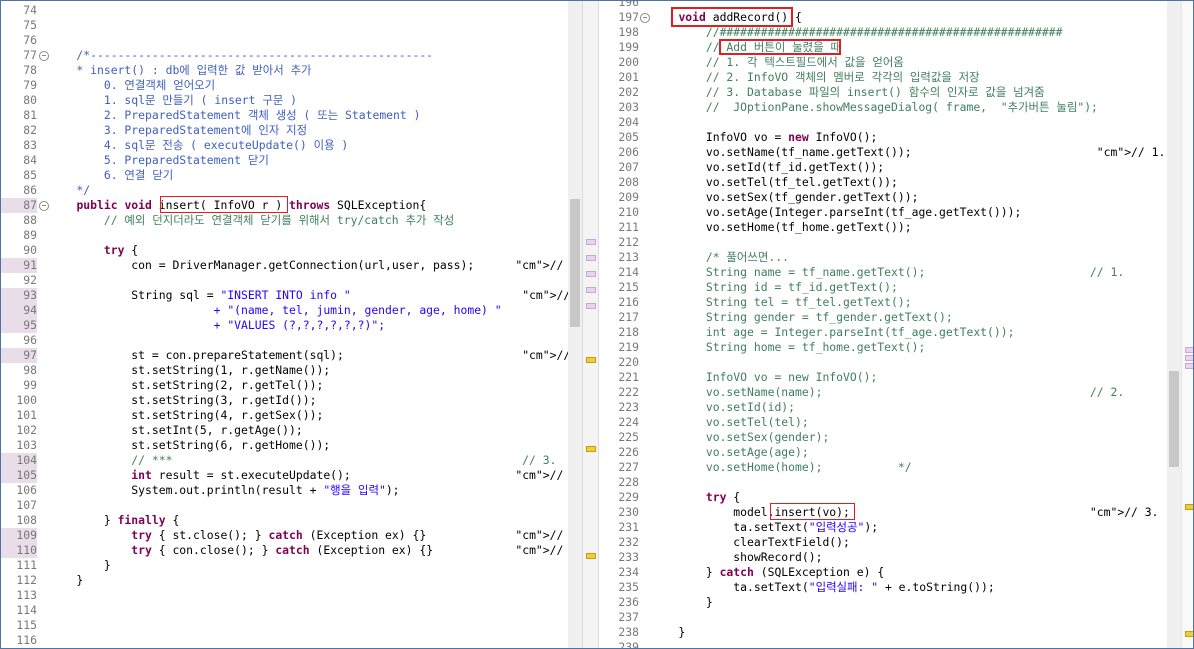  Describe the element at coordinates (628, 197) in the screenshot. I see `line-number: 209` at that location.